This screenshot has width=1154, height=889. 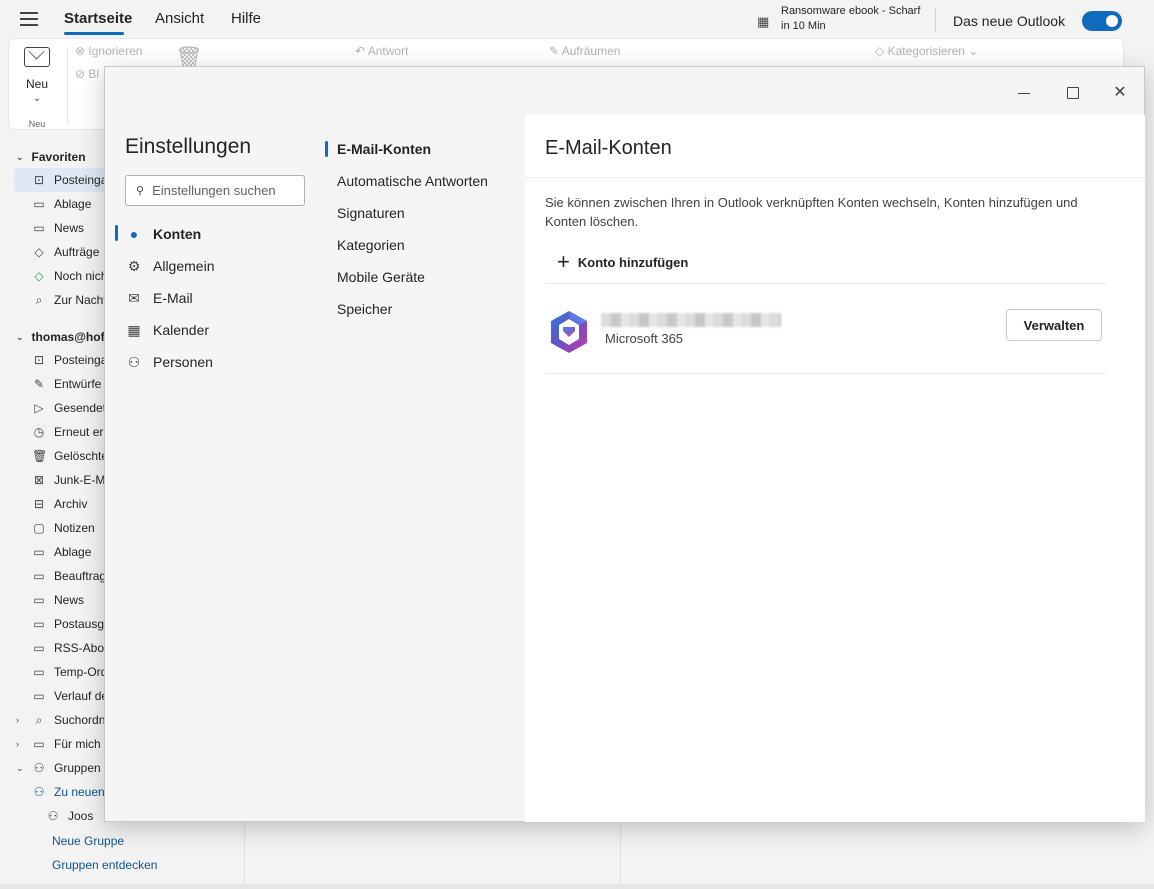 I want to click on settings-search: ⚲, so click(x=215, y=190).